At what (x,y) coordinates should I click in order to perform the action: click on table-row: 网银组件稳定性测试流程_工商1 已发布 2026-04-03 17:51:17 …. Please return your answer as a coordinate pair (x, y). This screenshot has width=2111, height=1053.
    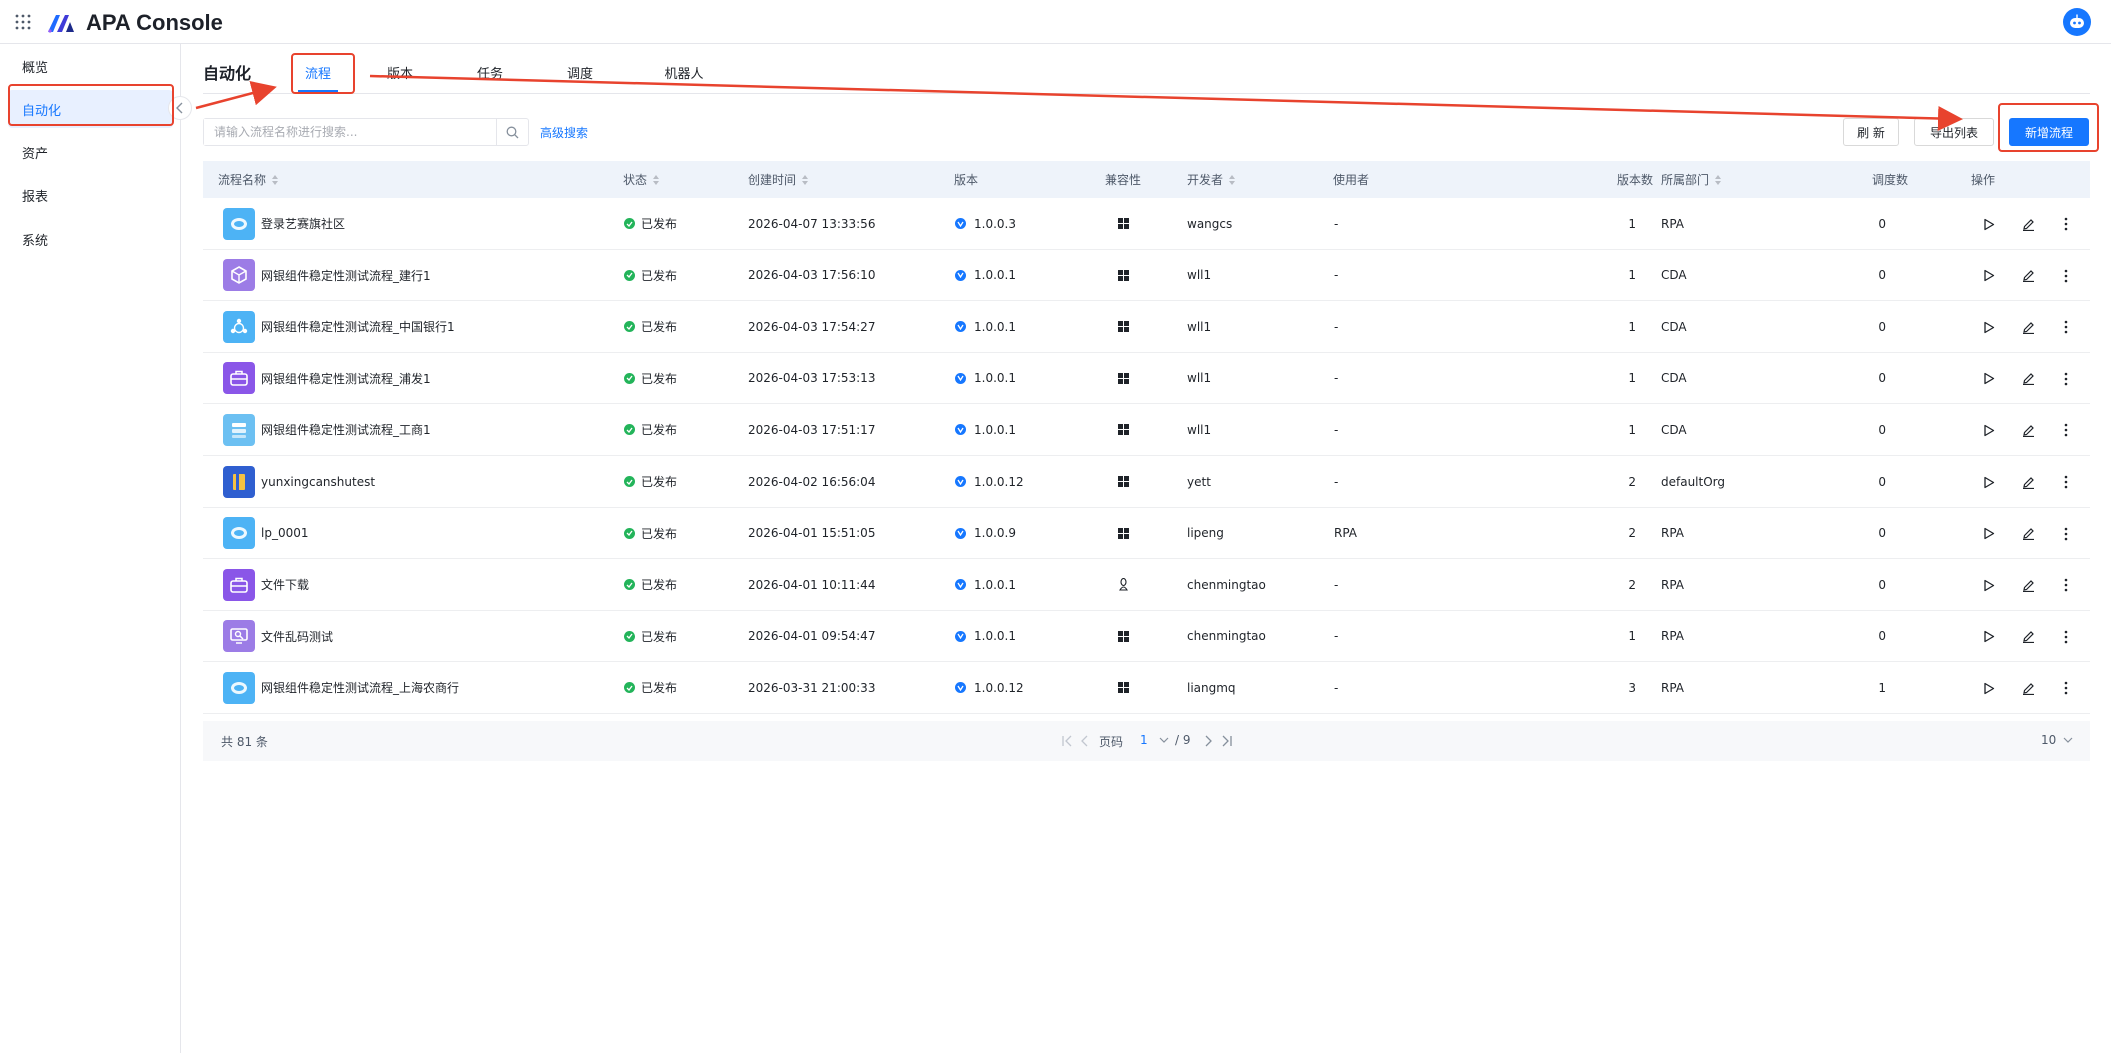
    Looking at the image, I should click on (1146, 430).